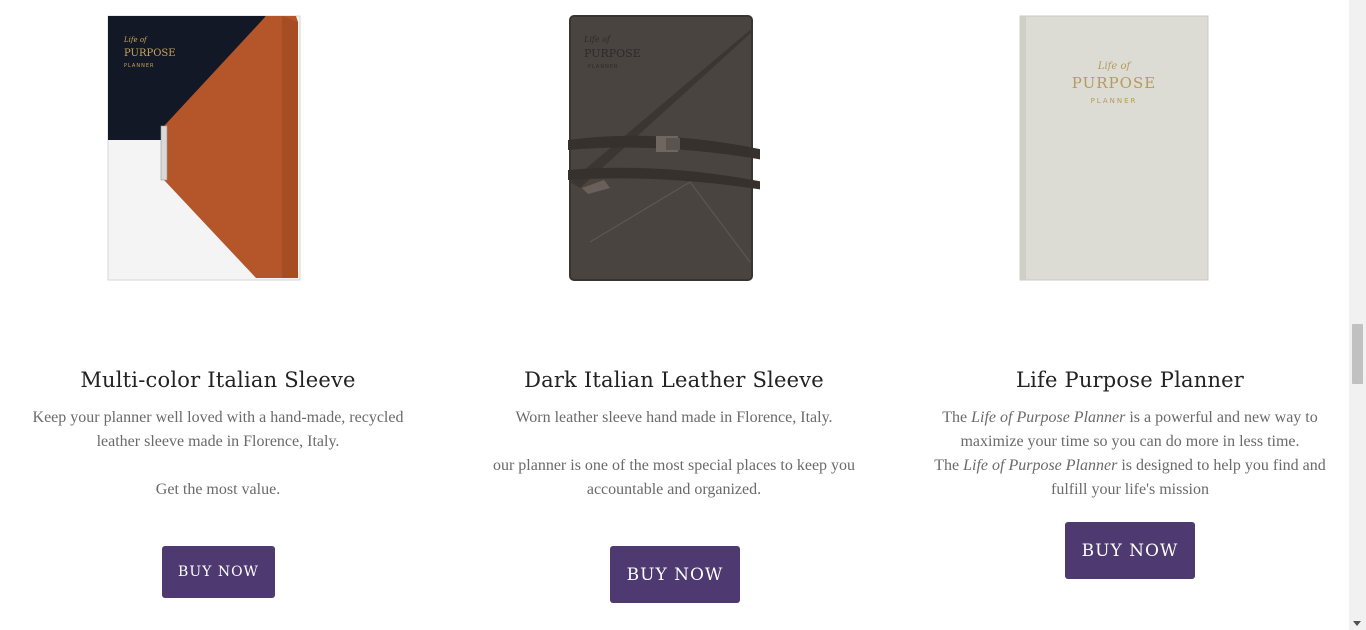 This screenshot has width=1366, height=630. I want to click on product-image-dark-leather-sleeve: Life of PURPOSE PLANNER, so click(662, 147).